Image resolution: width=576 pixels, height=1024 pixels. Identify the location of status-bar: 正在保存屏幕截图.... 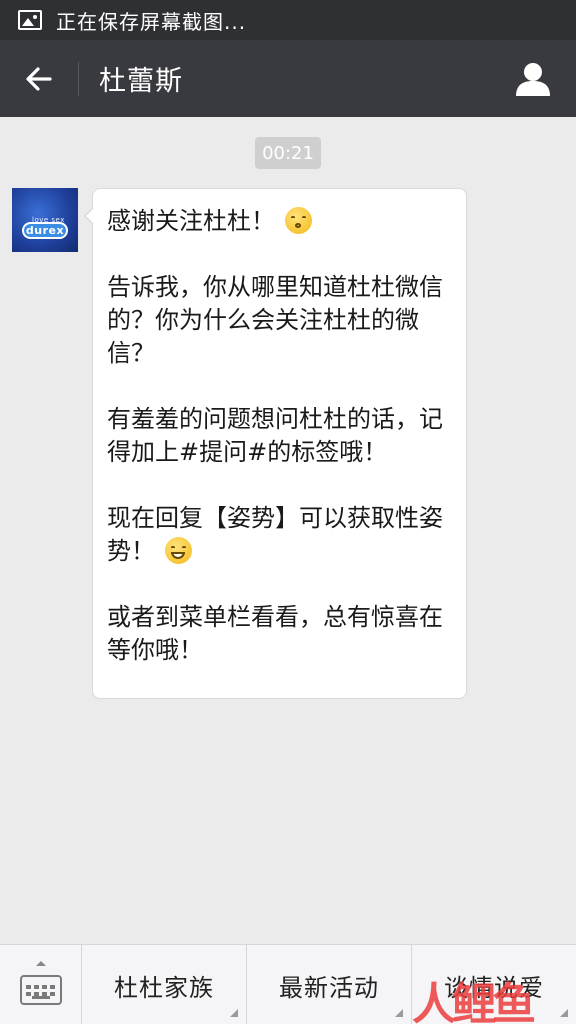
(288, 20).